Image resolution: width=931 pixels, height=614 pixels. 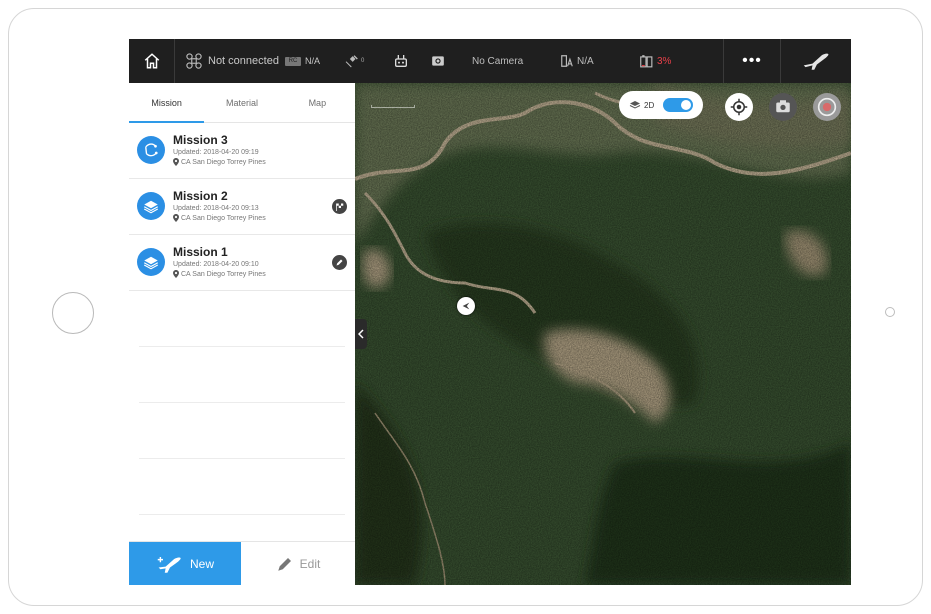 I want to click on camera-preview-icon, so click(x=783, y=106).